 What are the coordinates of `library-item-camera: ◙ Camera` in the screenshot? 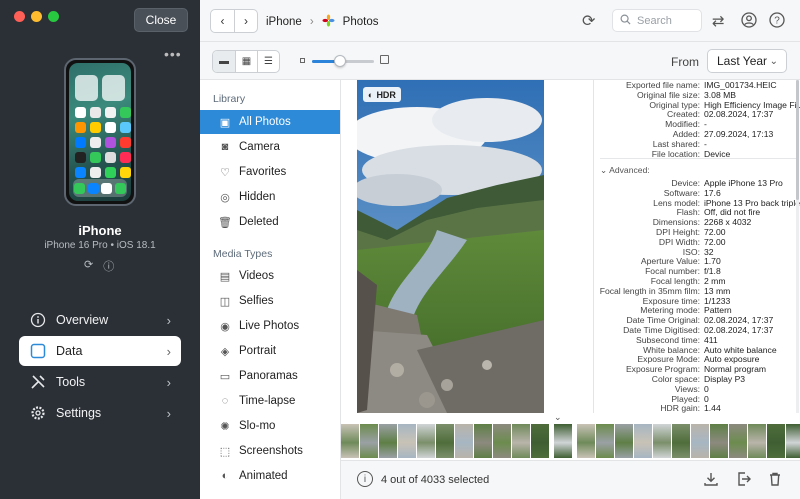 It's located at (270, 147).